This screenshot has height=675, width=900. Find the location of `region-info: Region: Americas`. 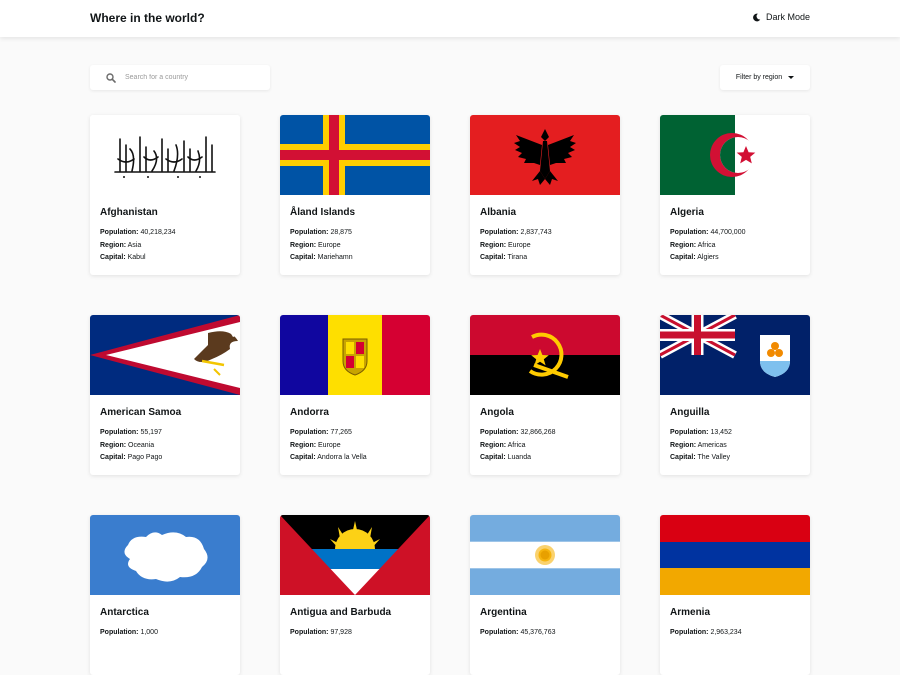

region-info: Region: Americas is located at coordinates (698, 445).